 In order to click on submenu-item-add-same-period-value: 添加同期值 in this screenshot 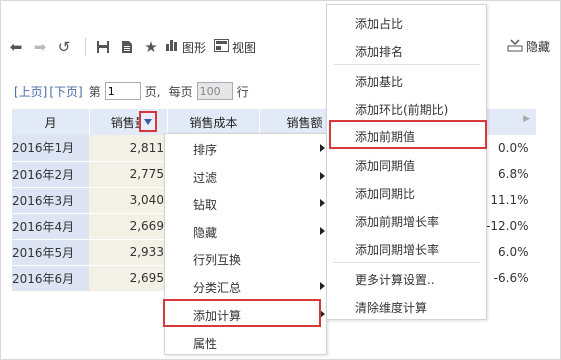, I will do `click(385, 165)`.